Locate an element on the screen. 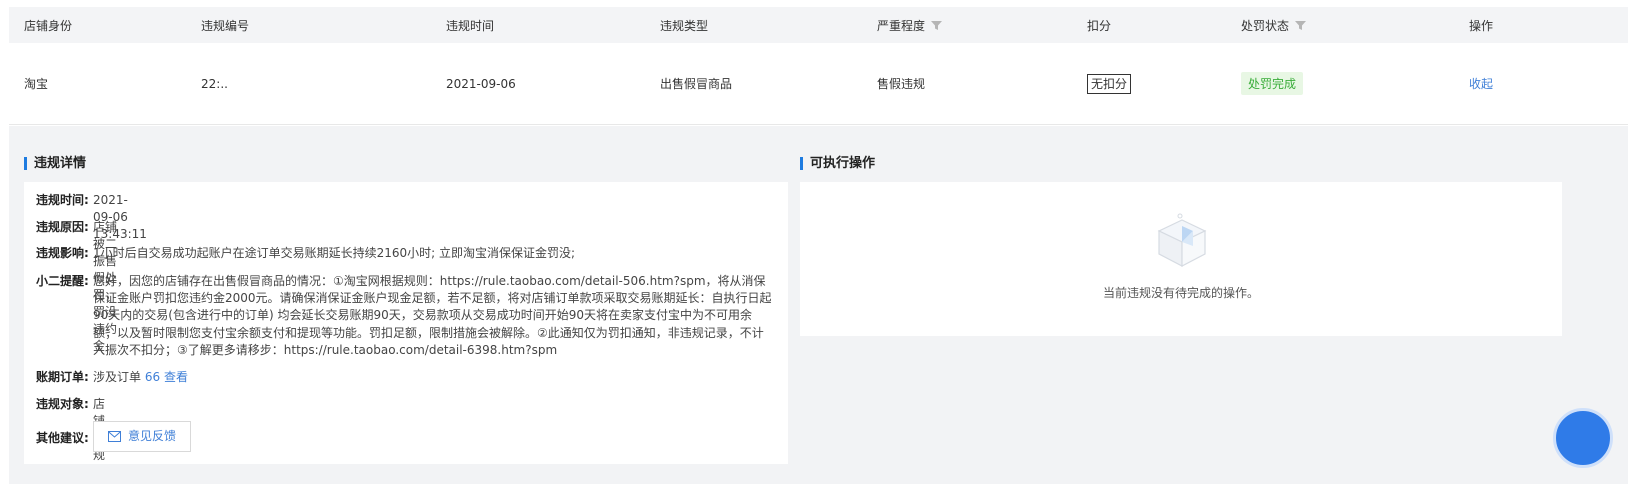 The image size is (1628, 501). mail-icon is located at coordinates (114, 436).